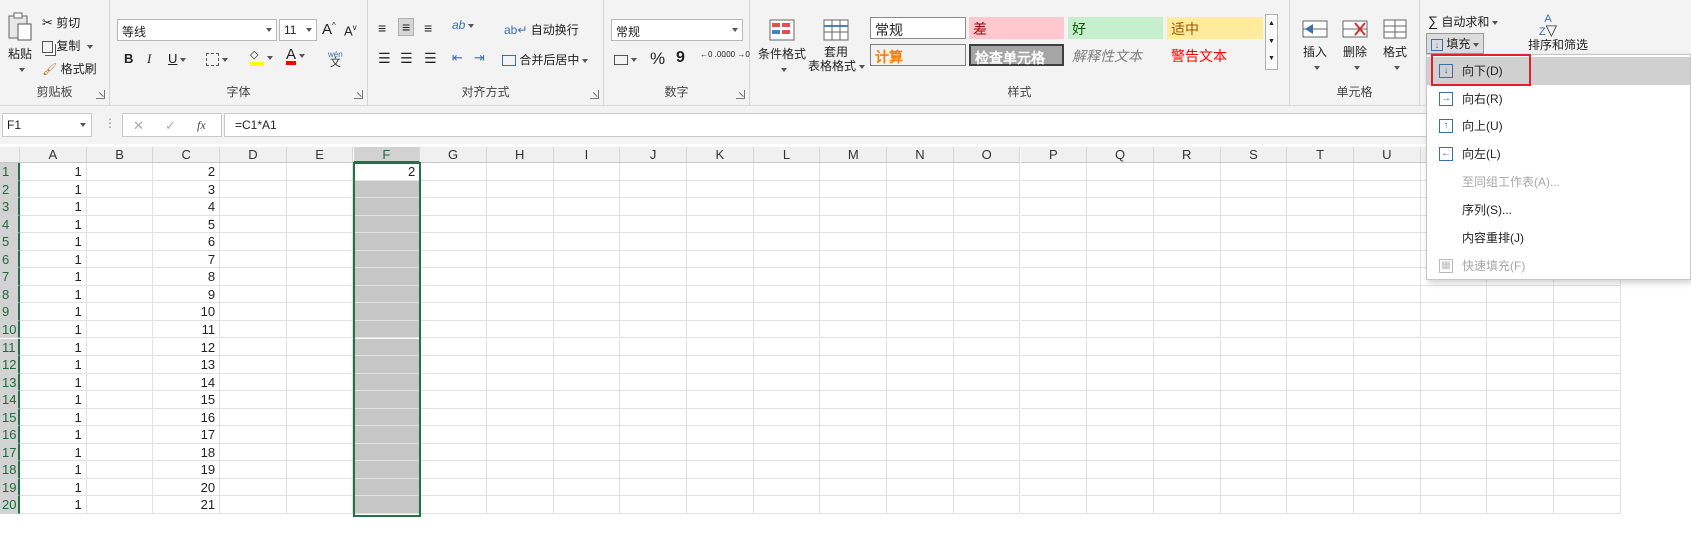 The image size is (1691, 554). I want to click on style-good: 好, so click(1115, 28).